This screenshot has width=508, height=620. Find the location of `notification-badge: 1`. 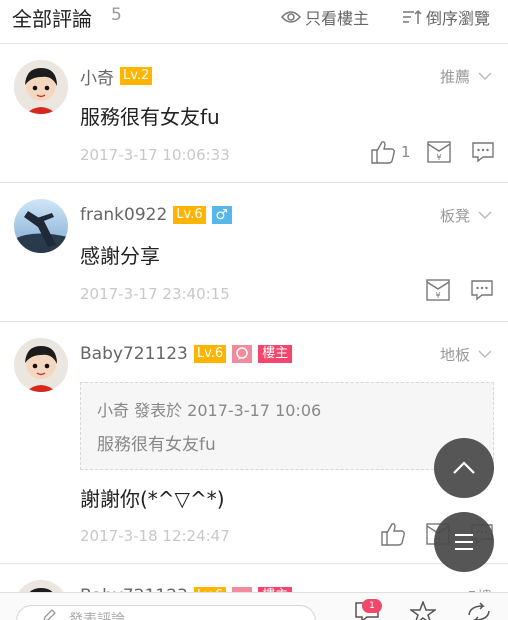

notification-badge: 1 is located at coordinates (372, 606).